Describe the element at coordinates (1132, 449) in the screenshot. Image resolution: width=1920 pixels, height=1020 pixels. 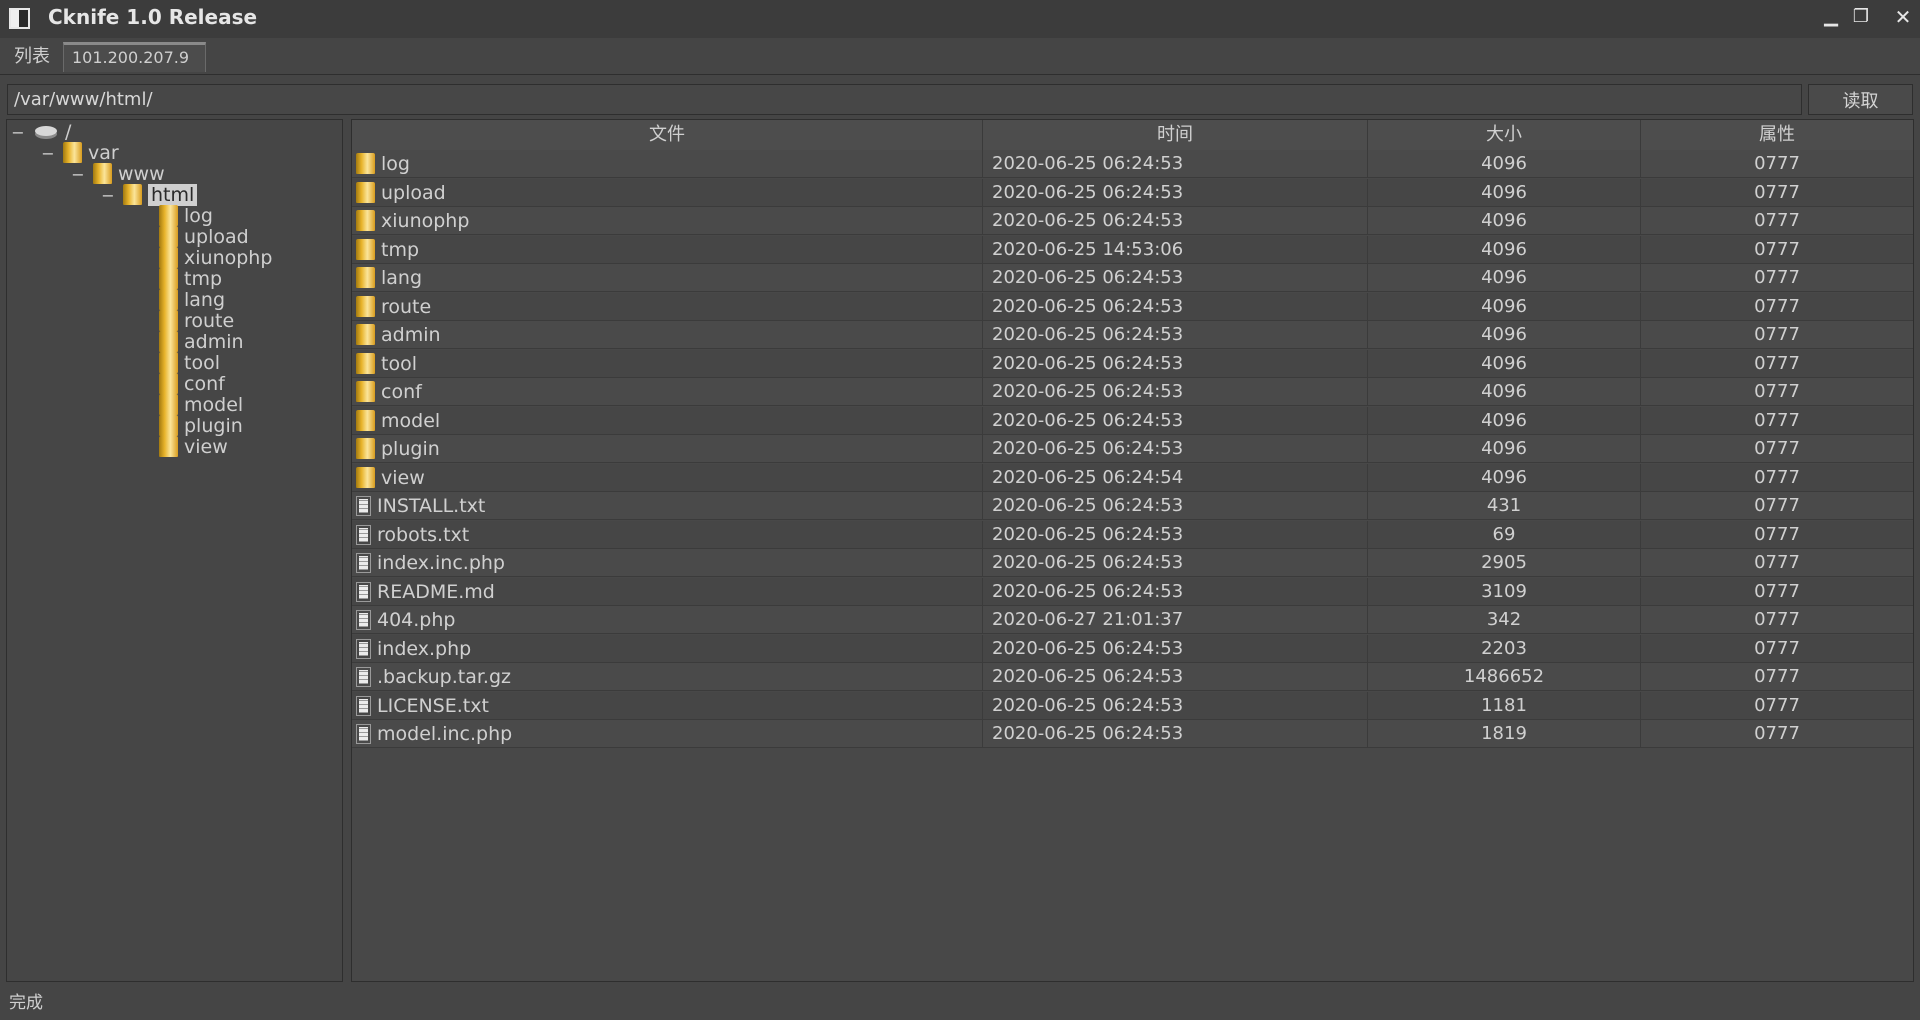
I see `table-row: plugin 2020-06-25 06:24:53 4096 0777` at that location.